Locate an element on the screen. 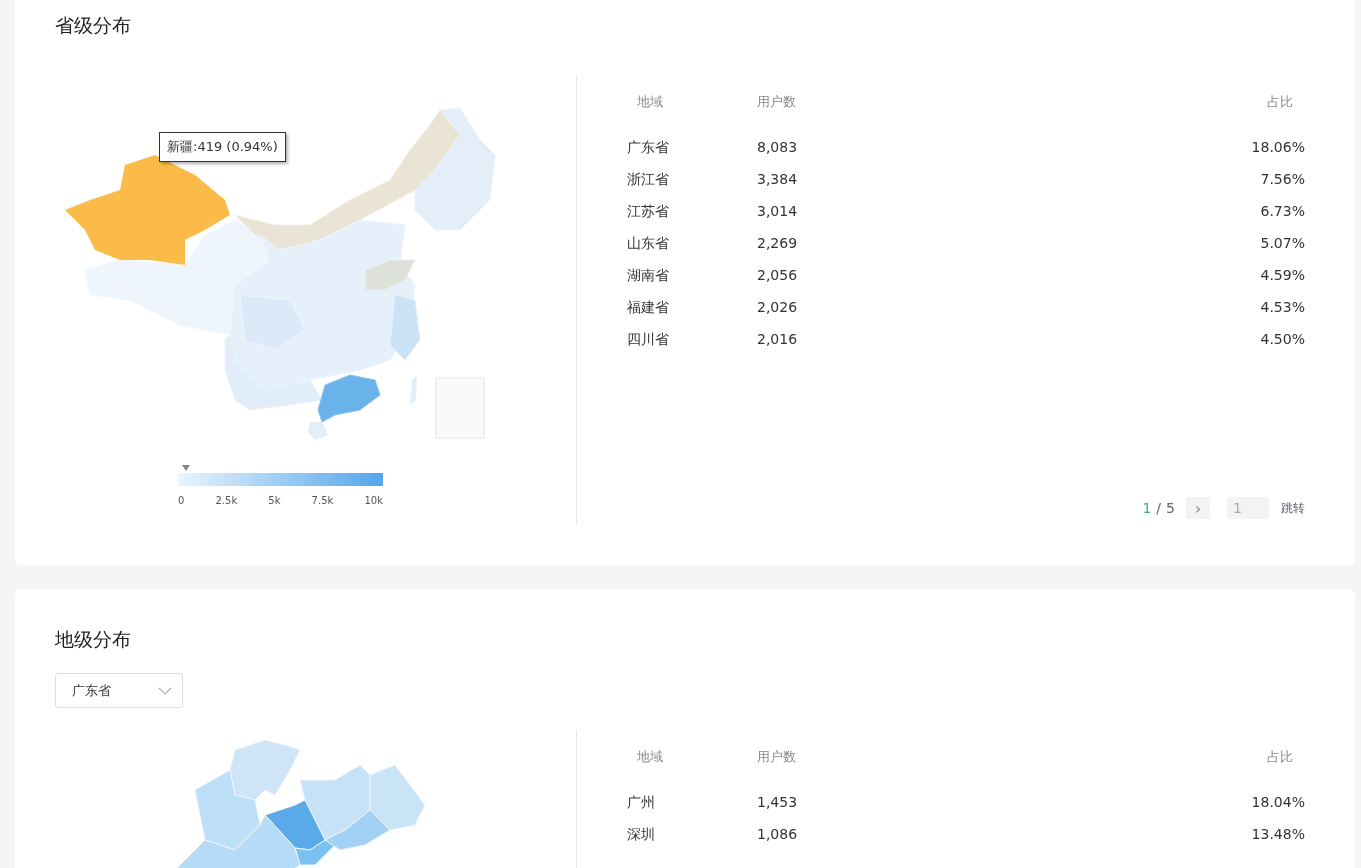 Image resolution: width=1361 pixels, height=868 pixels. table-cell-text: 浙江省 is located at coordinates (648, 179).